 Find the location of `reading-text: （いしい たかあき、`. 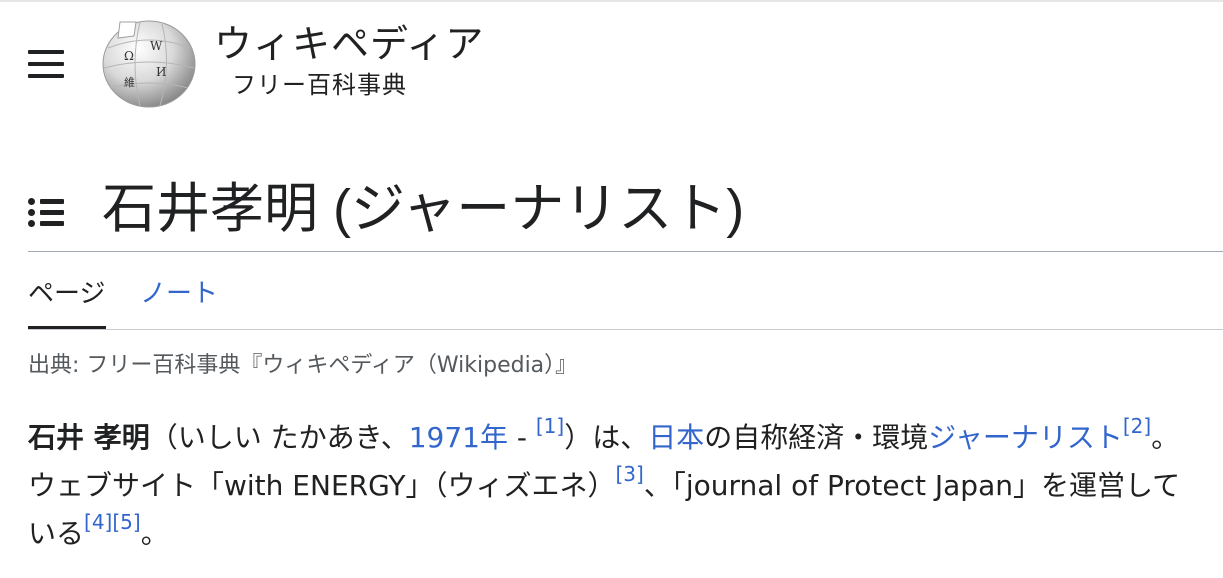

reading-text: （いしい たかあき、 is located at coordinates (279, 437).